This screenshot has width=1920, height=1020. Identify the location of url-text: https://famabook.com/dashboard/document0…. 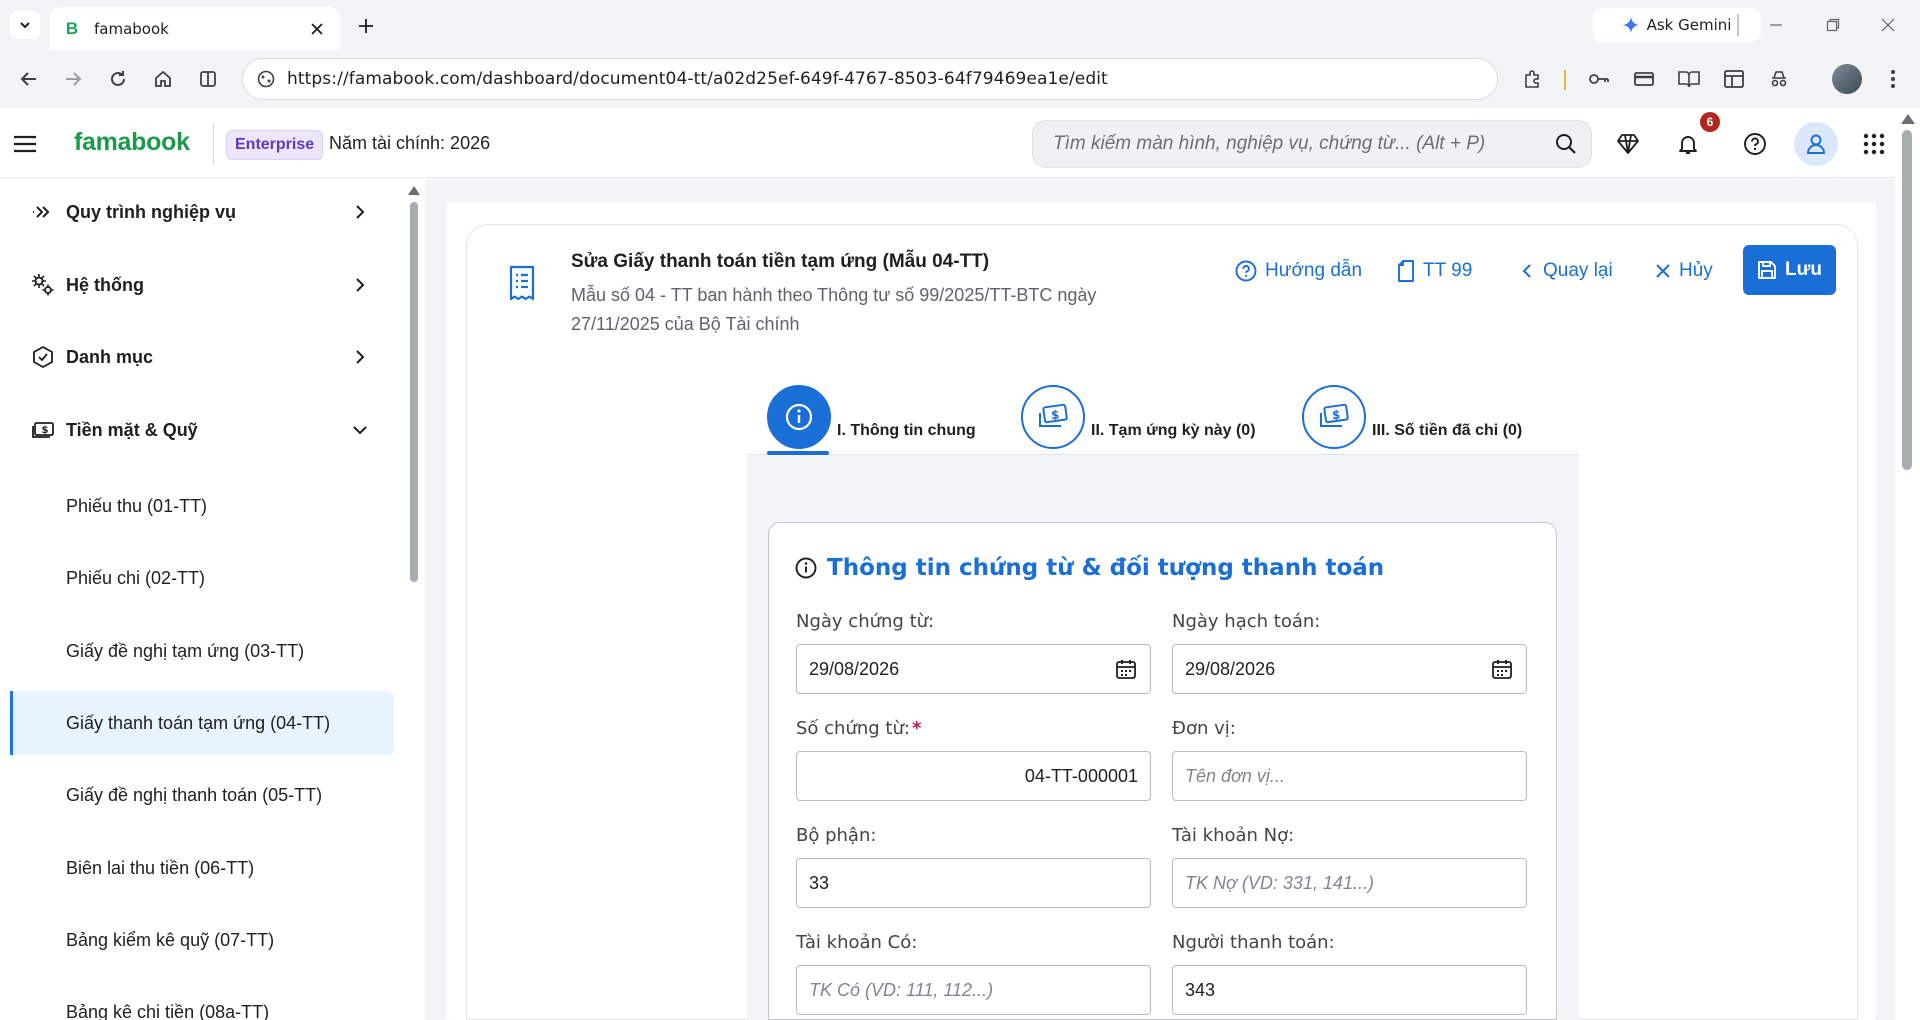
(697, 79).